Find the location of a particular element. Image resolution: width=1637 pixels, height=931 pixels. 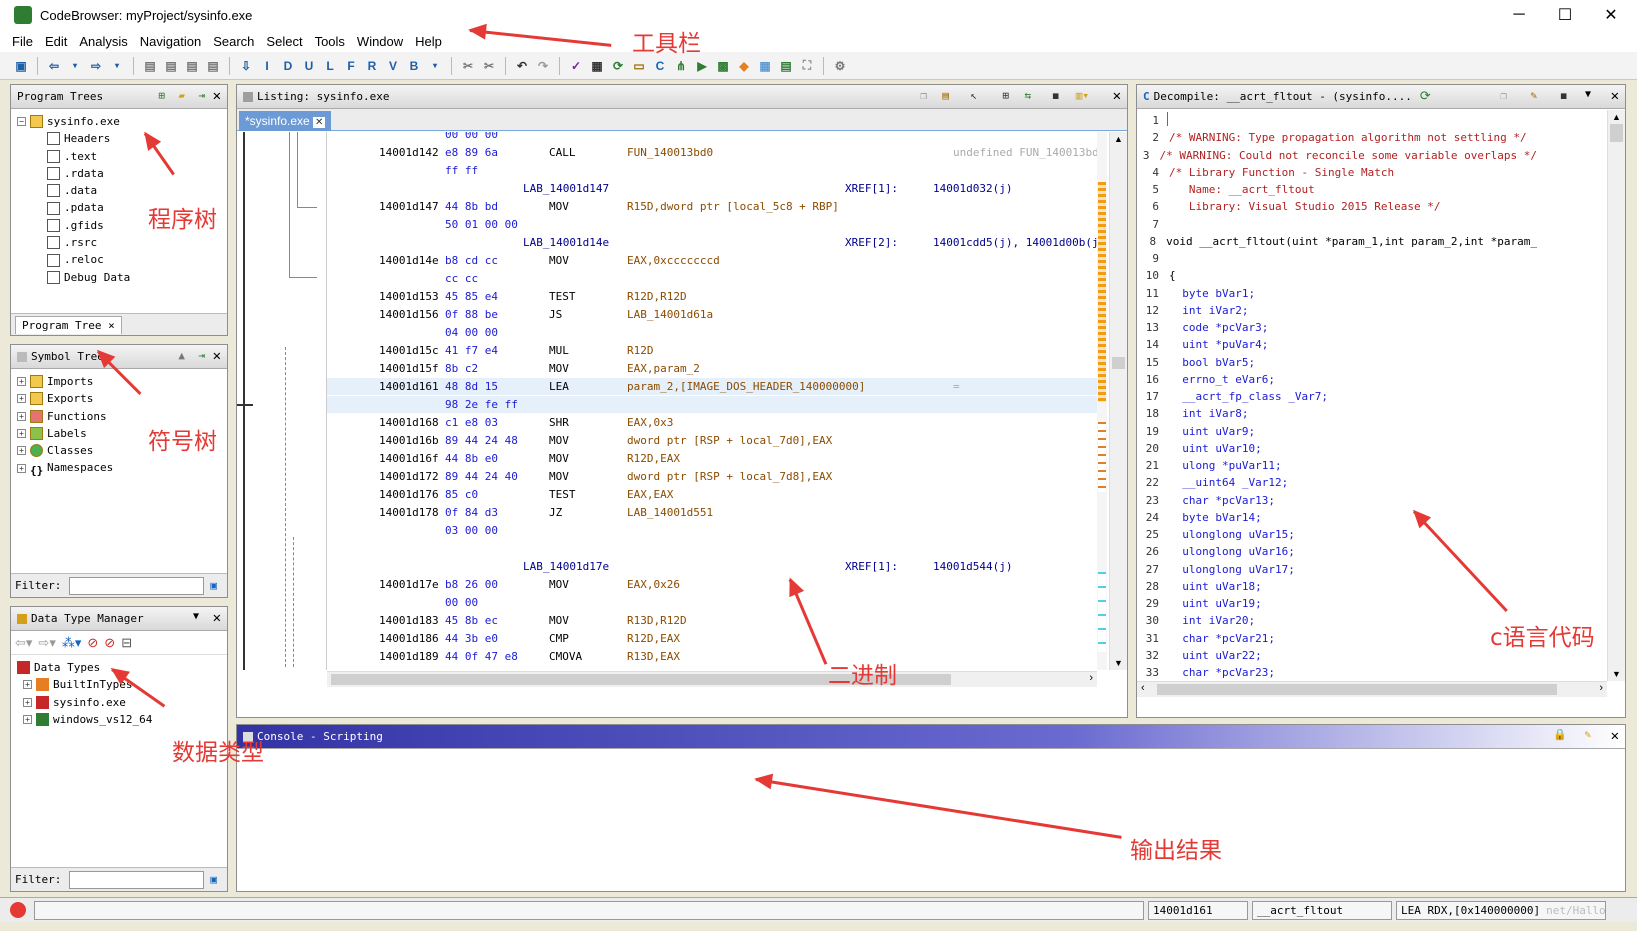

decompile-line: 19 uint uVar9; is located at coordinates (1337, 431).